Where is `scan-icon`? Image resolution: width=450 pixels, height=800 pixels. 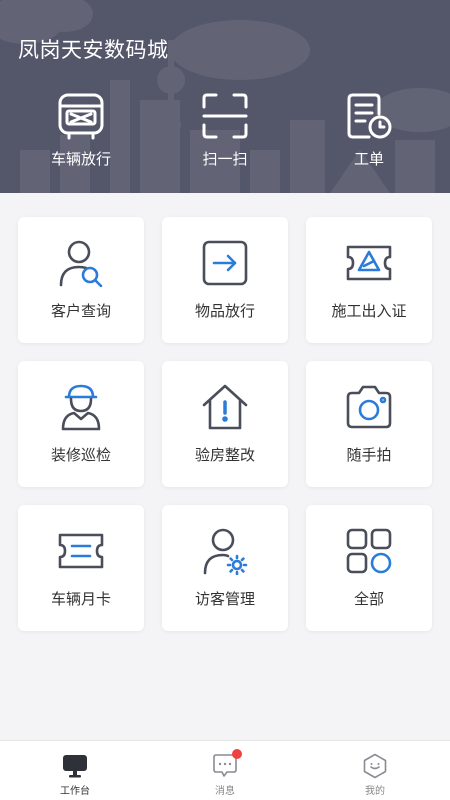 scan-icon is located at coordinates (225, 116).